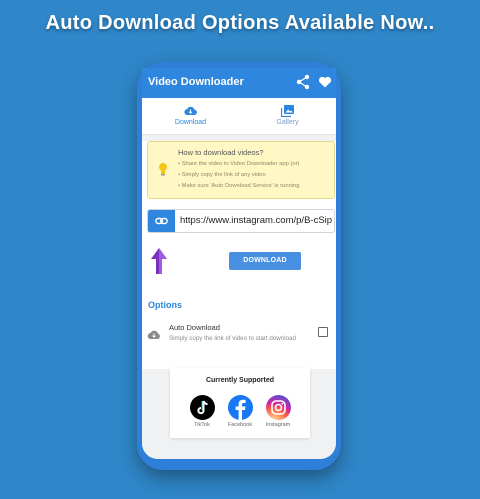  Describe the element at coordinates (221, 152) in the screenshot. I see `how-to-heading: How to download videos?` at that location.